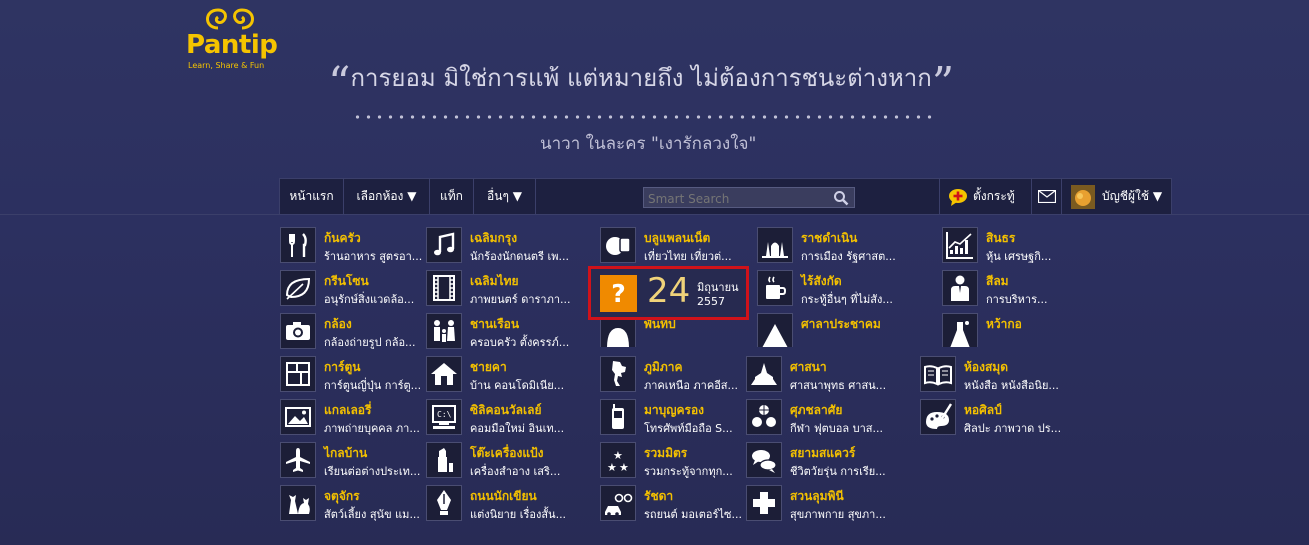  What do you see at coordinates (943, 83) in the screenshot?
I see `quote-close-mark: ”` at bounding box center [943, 83].